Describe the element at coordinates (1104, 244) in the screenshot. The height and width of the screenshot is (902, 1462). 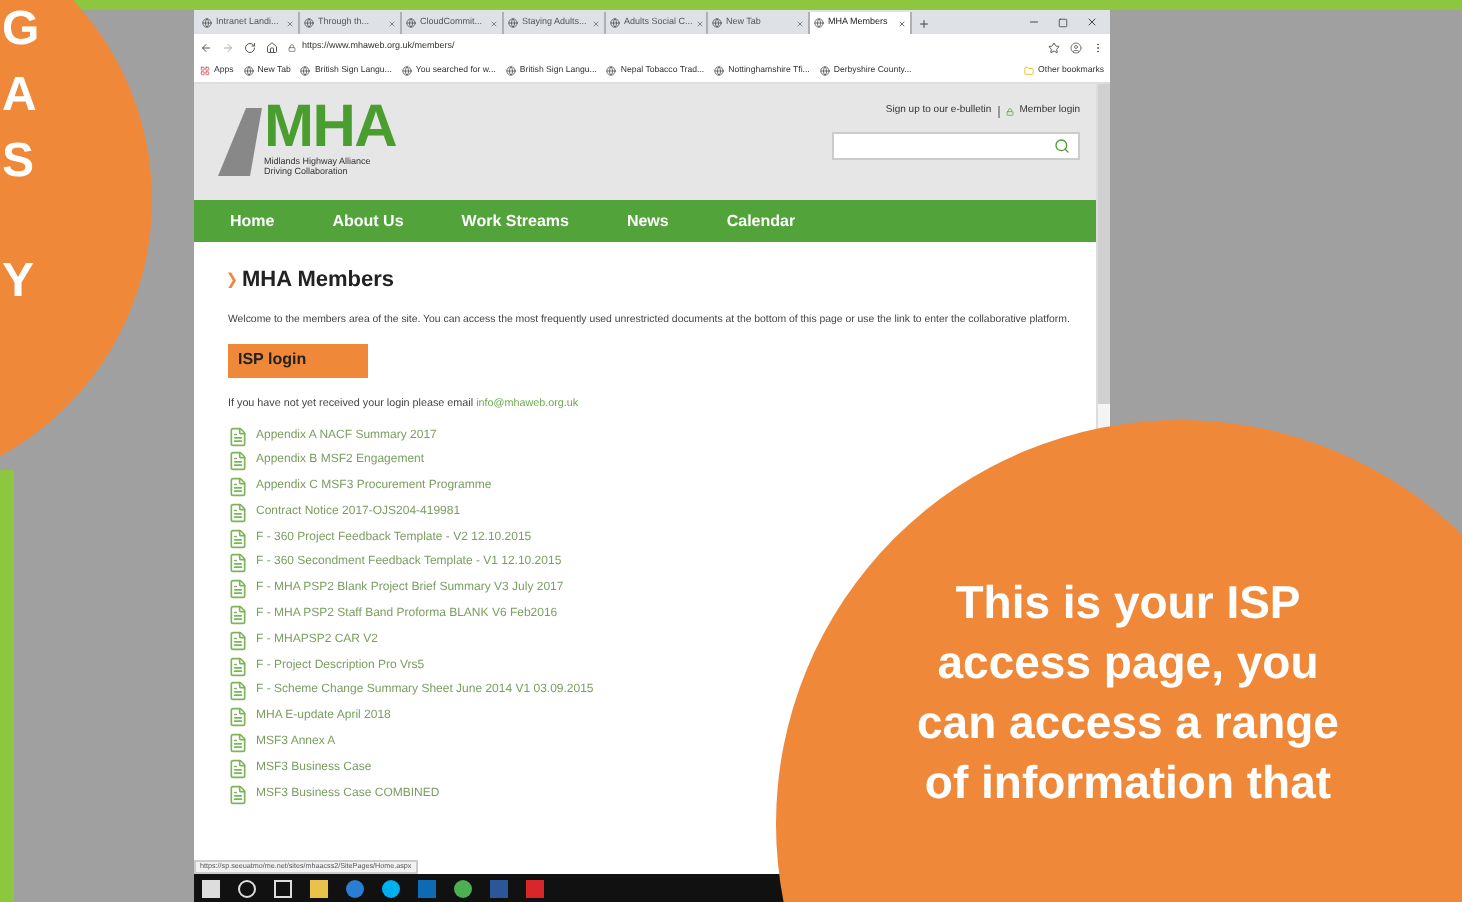
I see `scrollbar-thumb` at that location.